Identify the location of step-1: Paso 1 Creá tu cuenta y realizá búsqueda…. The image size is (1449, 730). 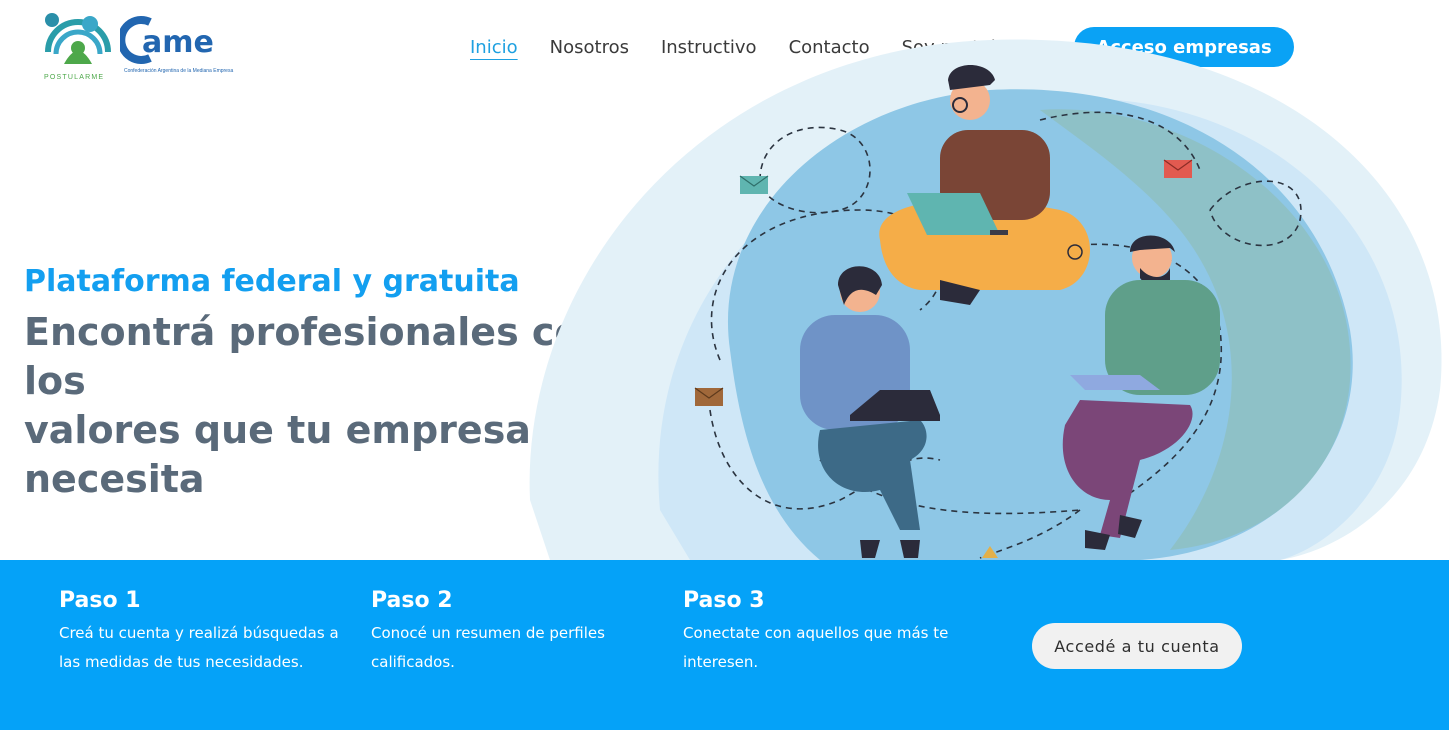
(199, 632).